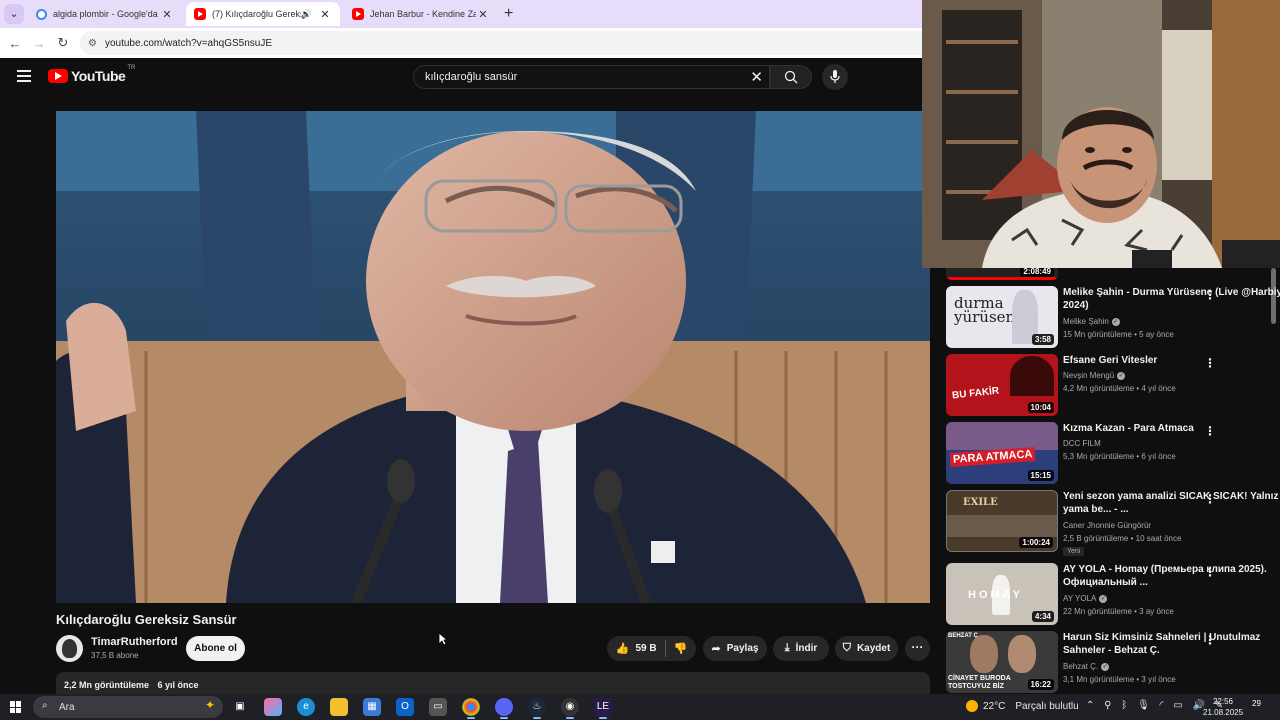  Describe the element at coordinates (105, 14) in the screenshot. I see `tab-google-search: algida plombir - Google'da Ara ✕` at that location.